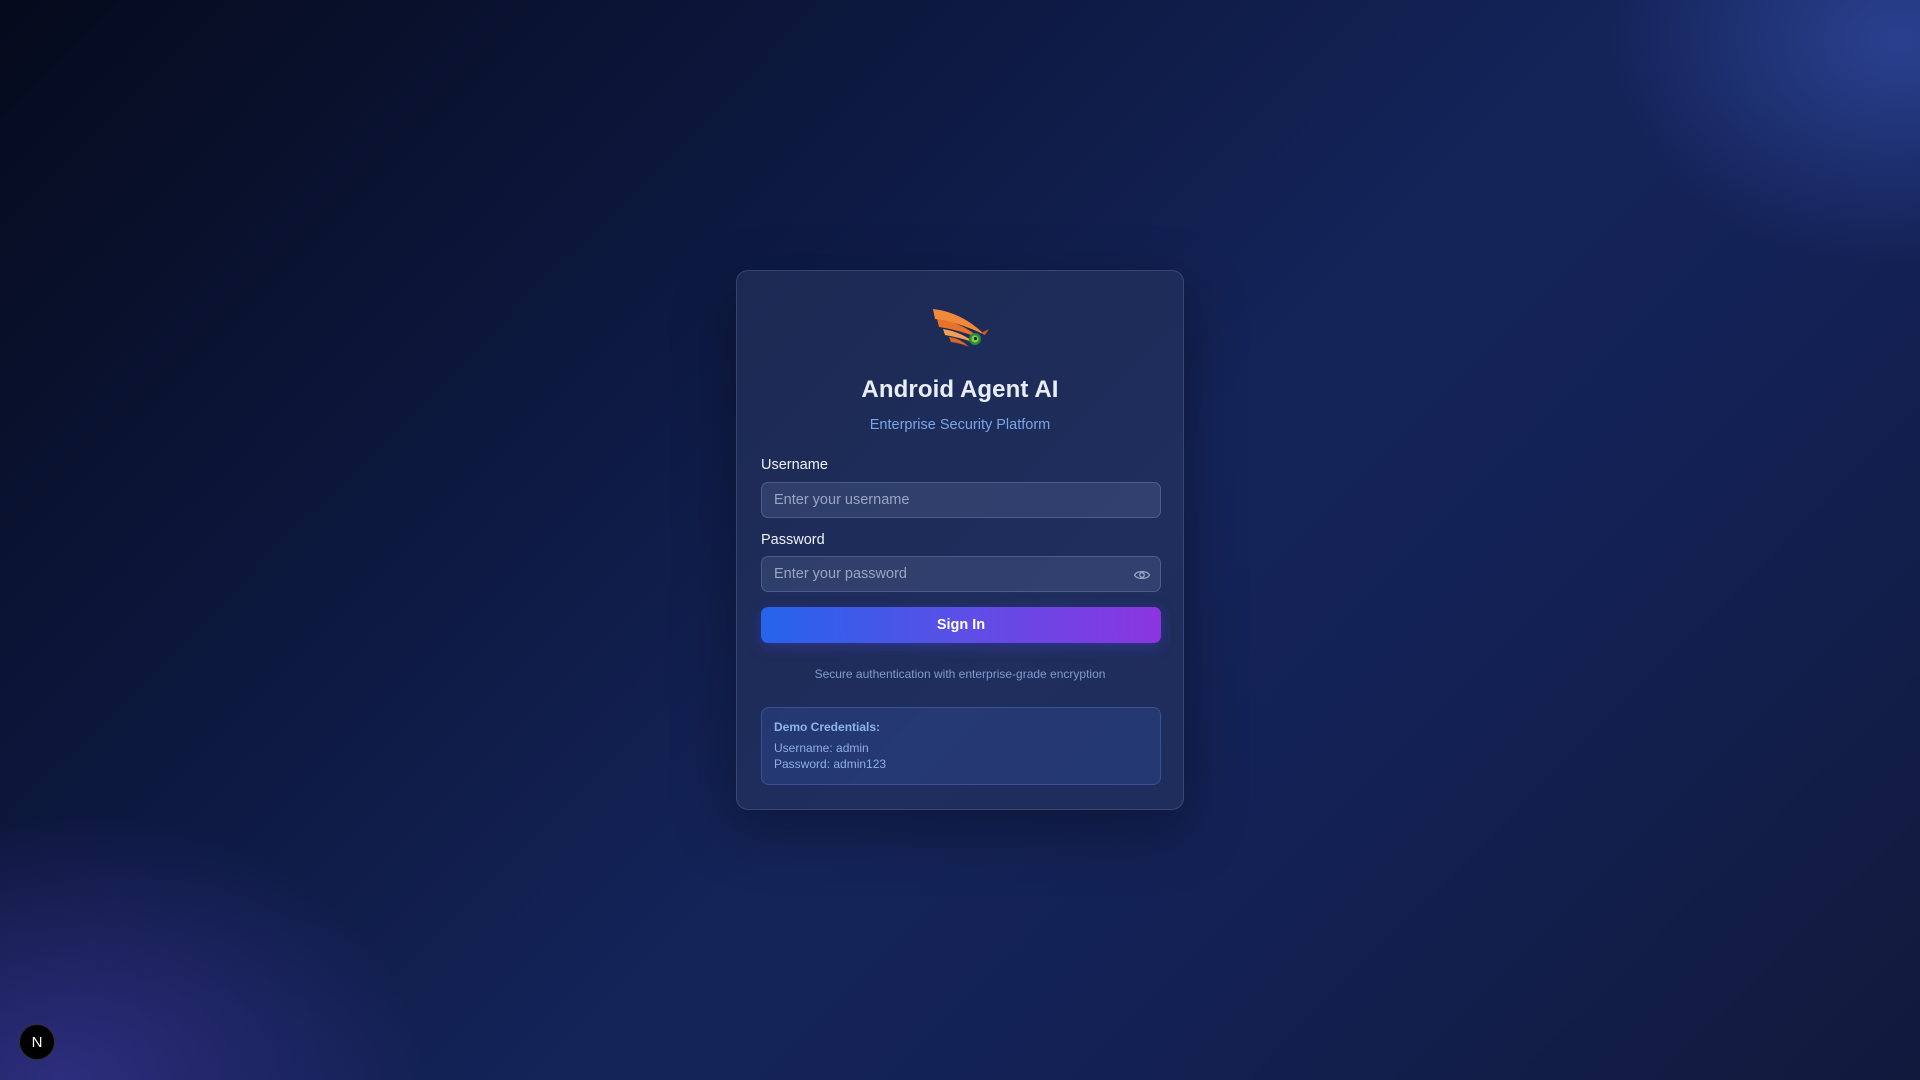 The width and height of the screenshot is (1920, 1080). I want to click on eagle-eye-logo-icon, so click(961, 328).